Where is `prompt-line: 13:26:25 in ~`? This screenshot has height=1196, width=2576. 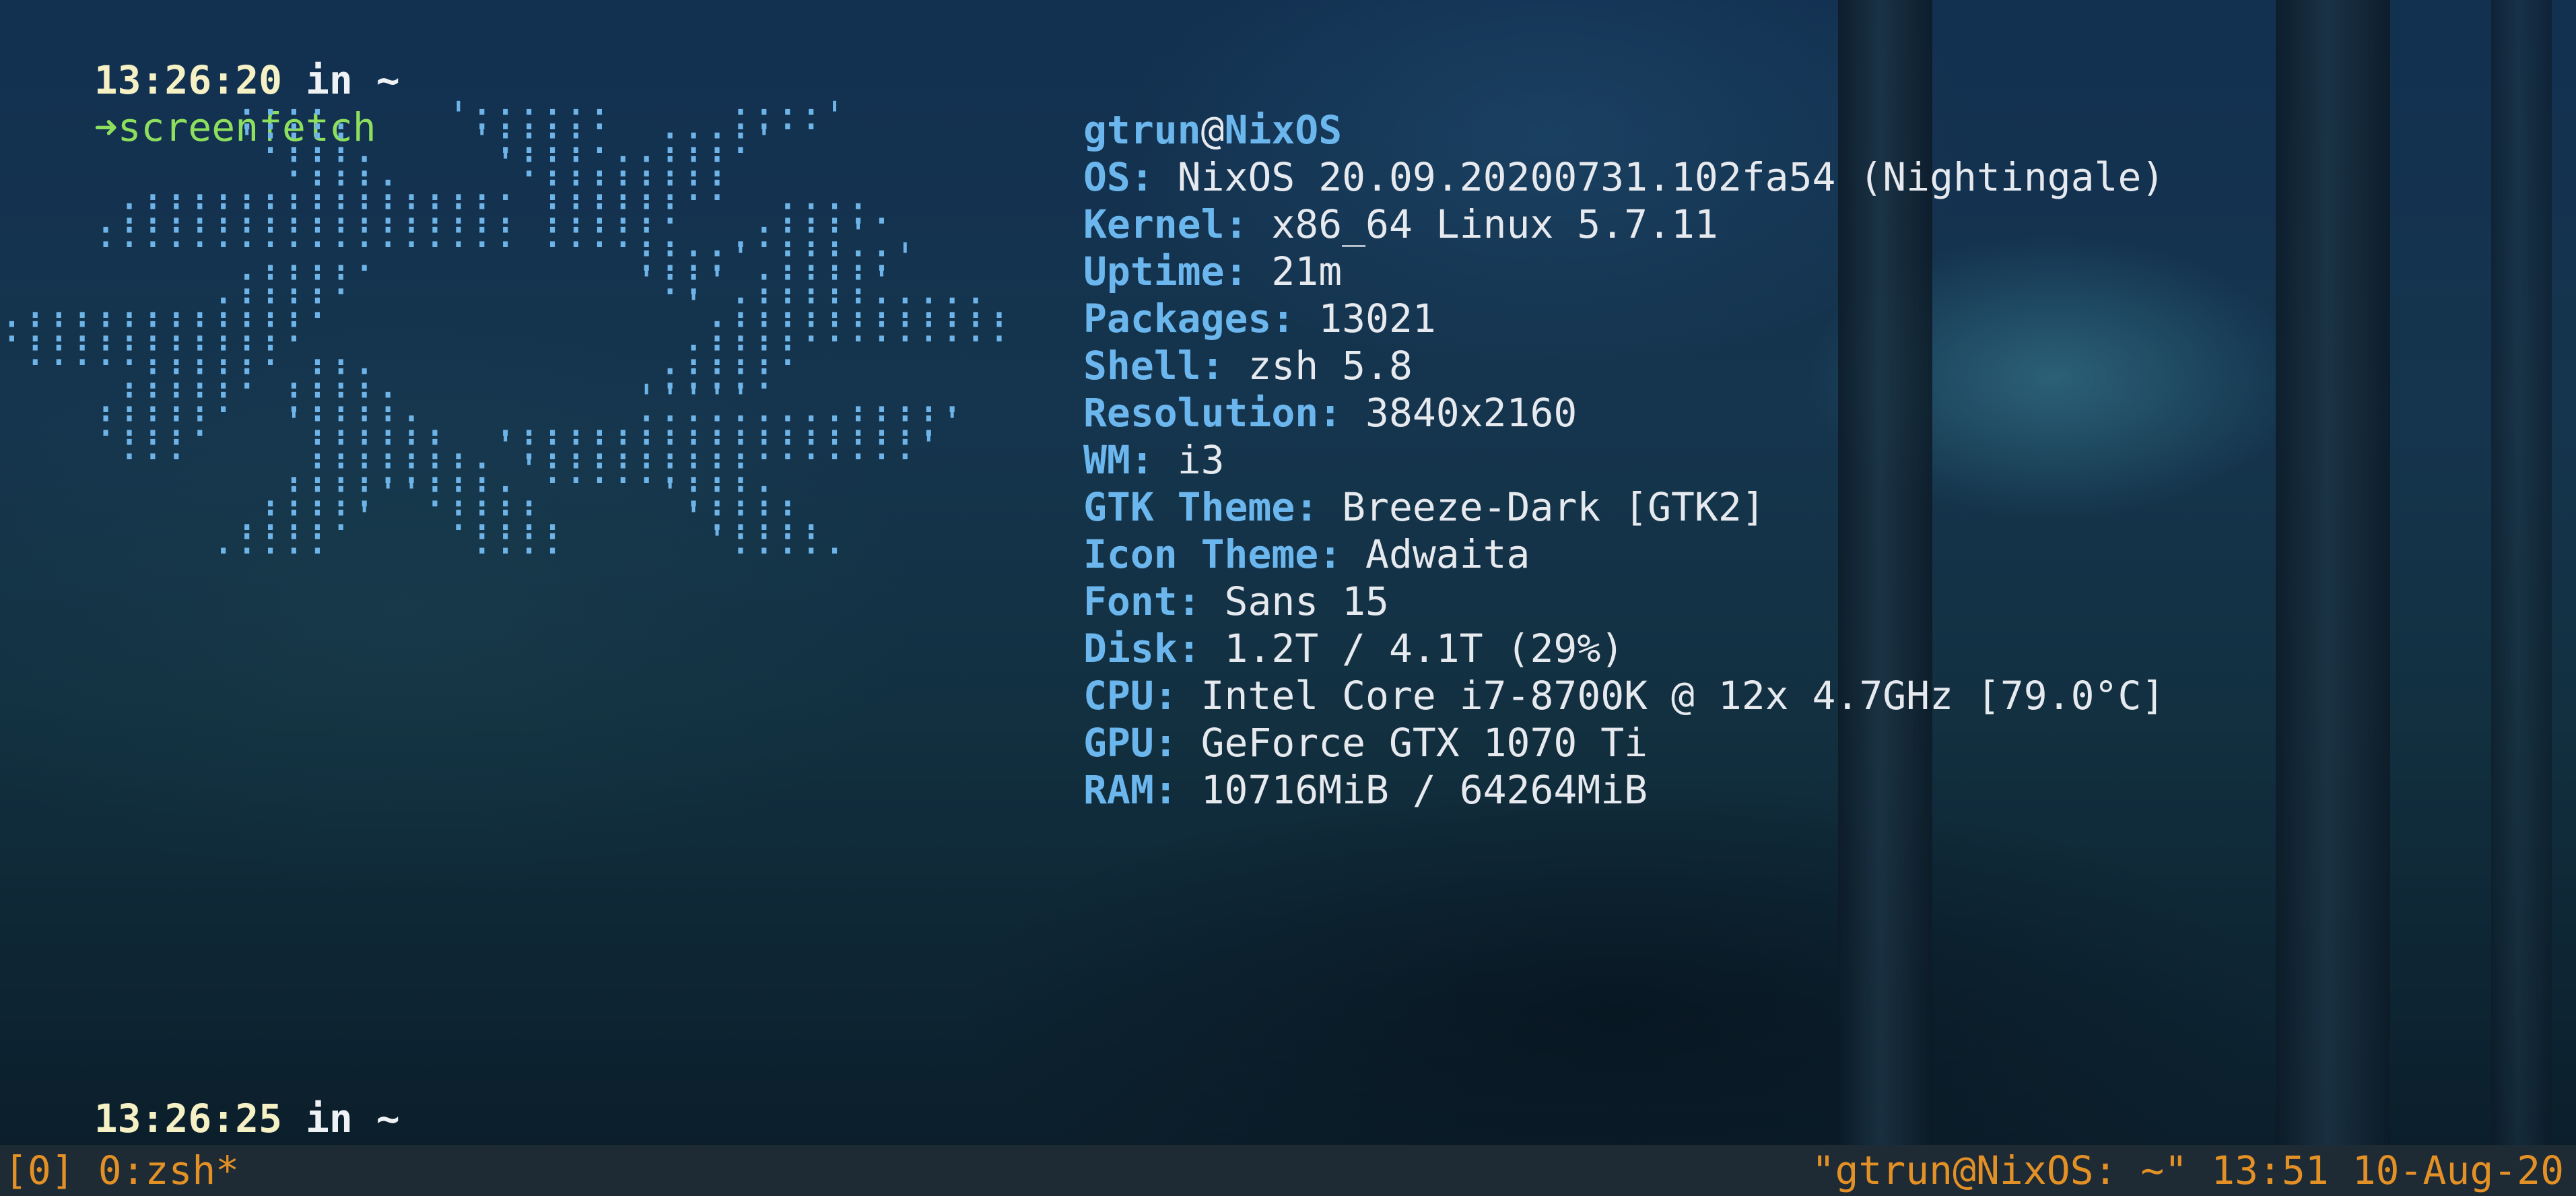 prompt-line: 13:26:25 in ~ is located at coordinates (200, 1094).